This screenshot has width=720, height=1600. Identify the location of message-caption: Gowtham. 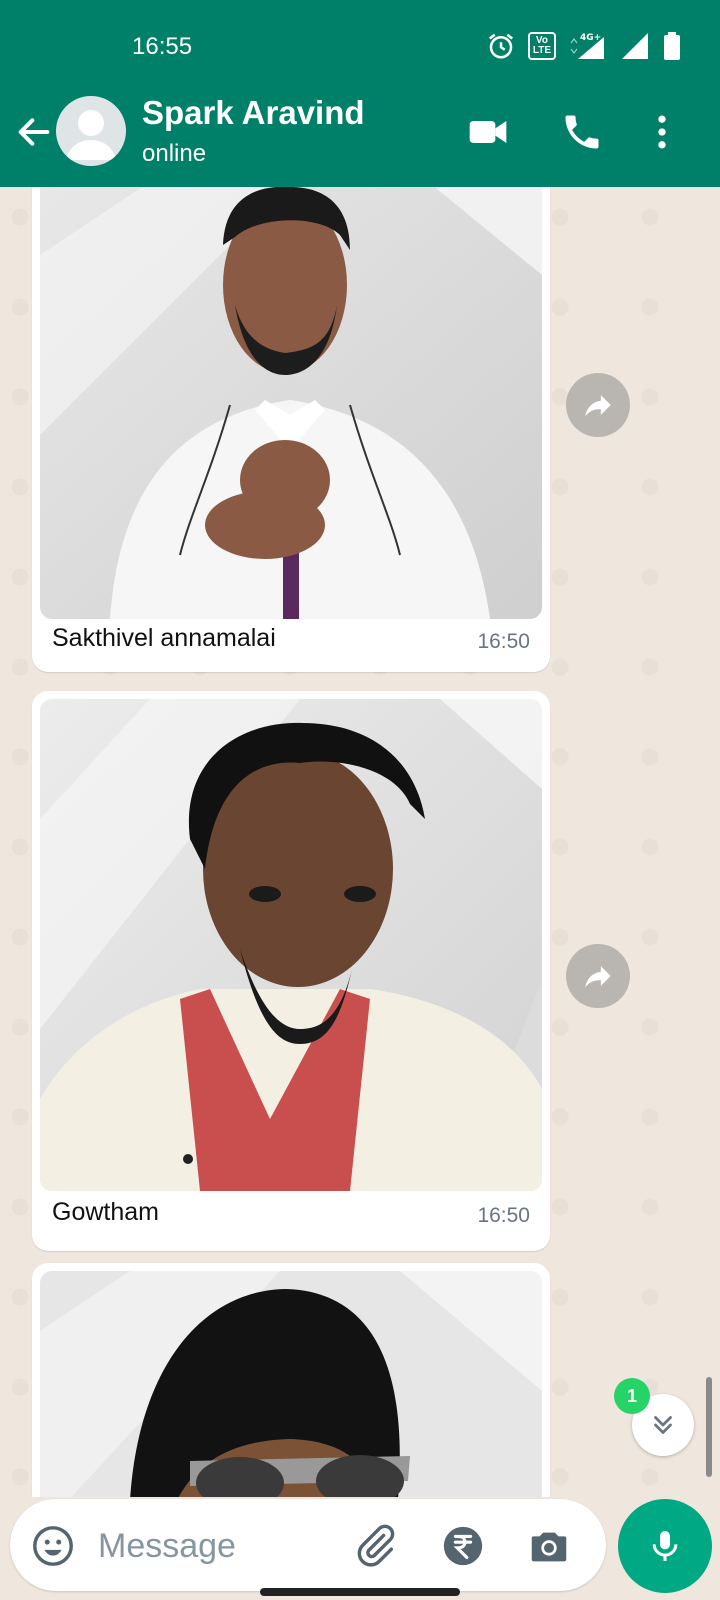
(105, 1212).